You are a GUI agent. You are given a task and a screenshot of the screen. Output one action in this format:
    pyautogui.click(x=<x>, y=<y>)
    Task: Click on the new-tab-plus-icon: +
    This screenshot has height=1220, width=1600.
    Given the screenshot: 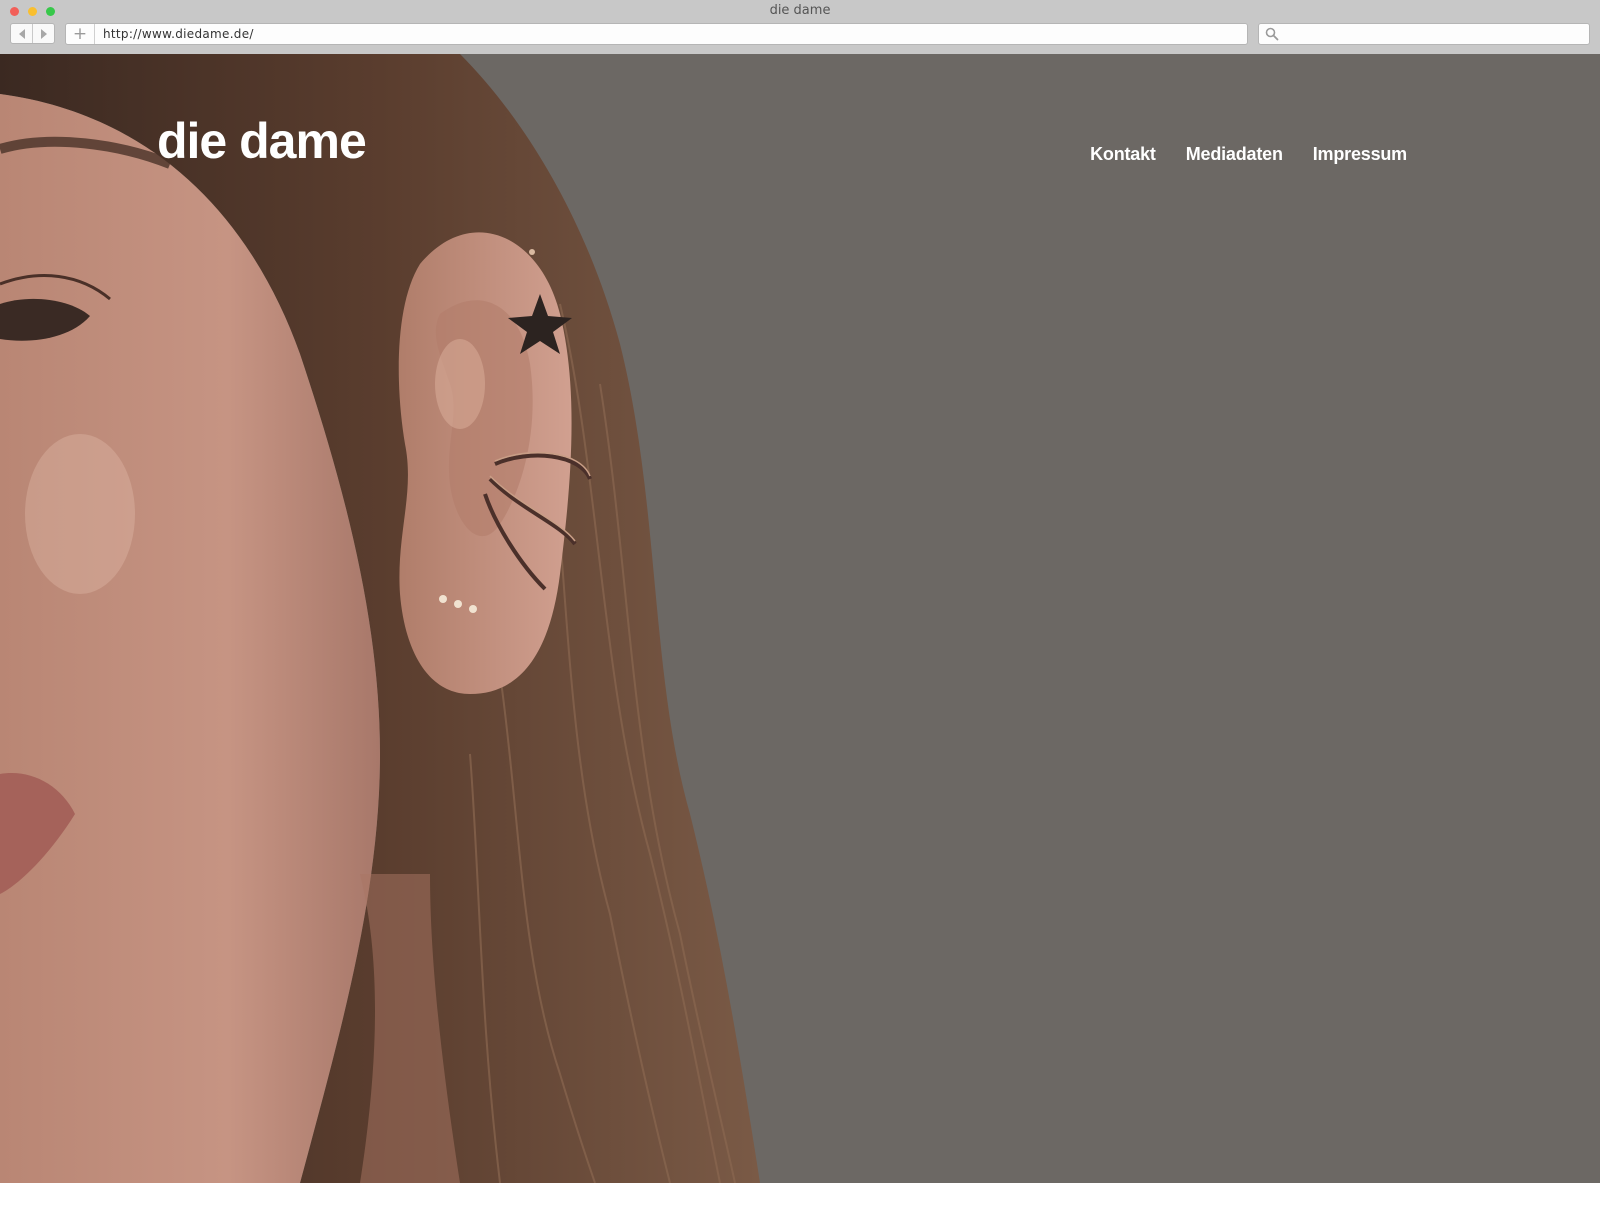 What is the action you would take?
    pyautogui.click(x=80, y=34)
    